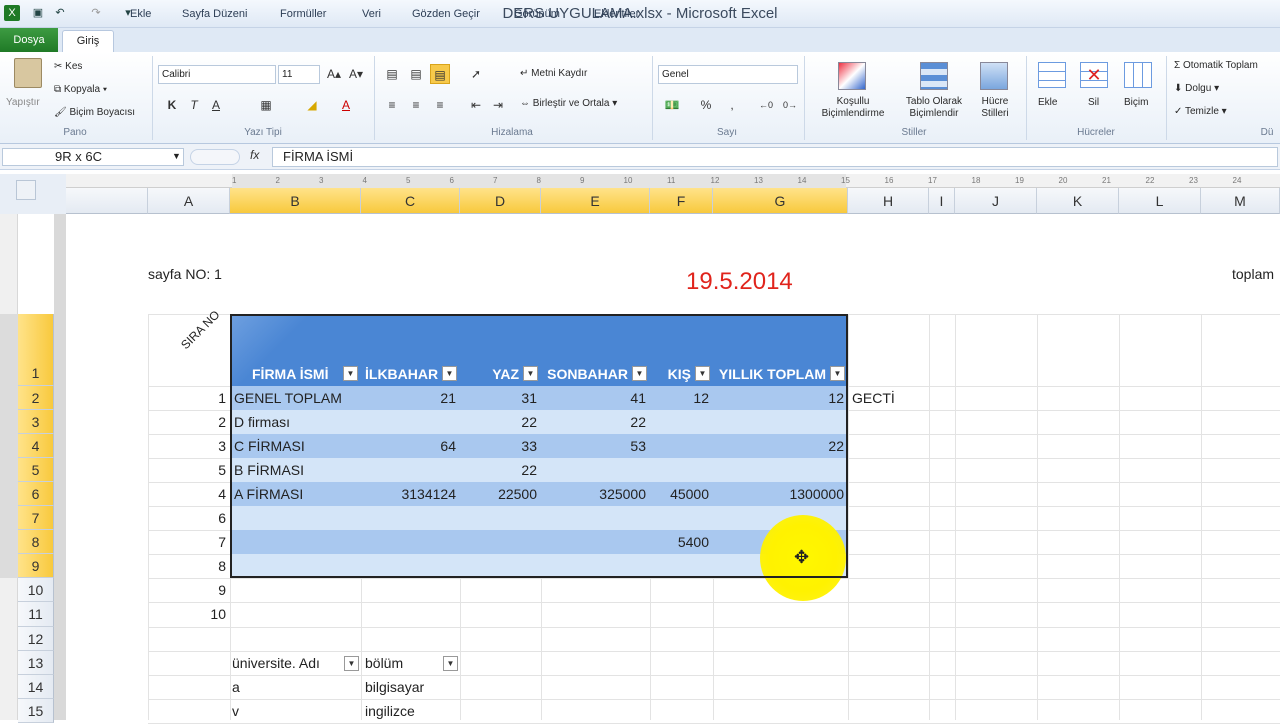 This screenshot has width=1280, height=724. I want to click on font-size-combo: 11, so click(299, 74).